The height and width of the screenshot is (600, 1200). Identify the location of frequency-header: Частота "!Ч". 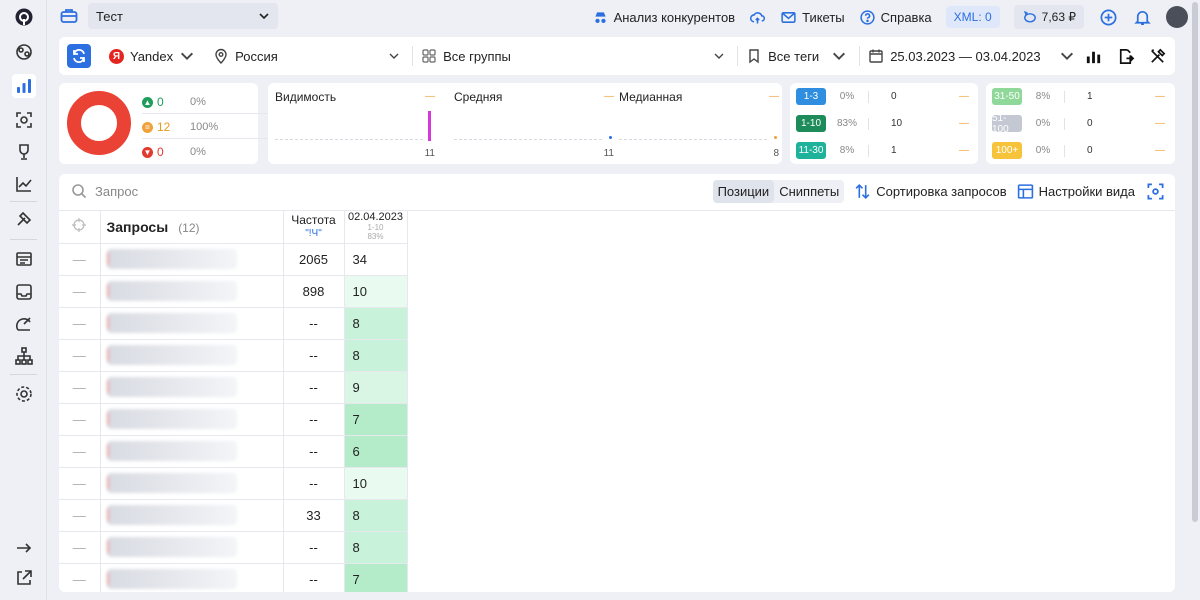
(314, 227).